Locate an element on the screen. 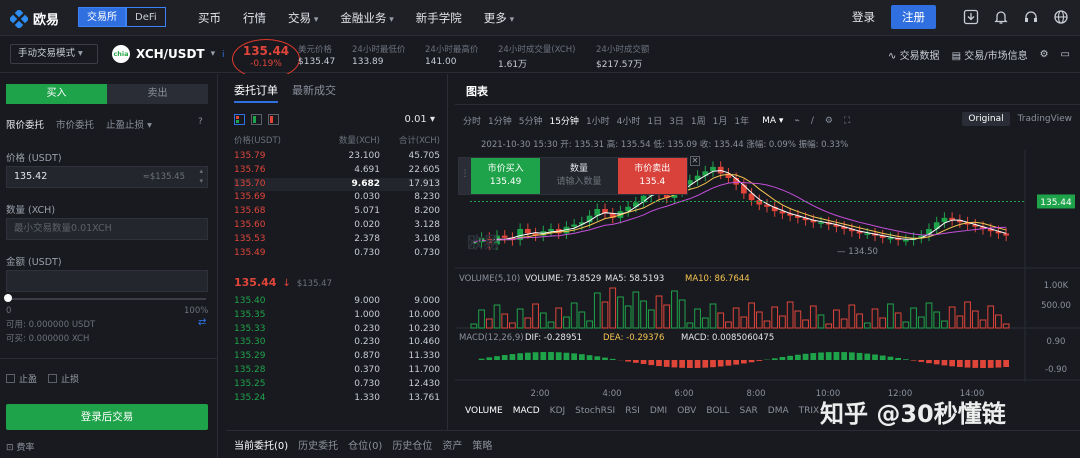 This screenshot has height=458, width=1080. transfer-icon: ⇄ is located at coordinates (202, 322).